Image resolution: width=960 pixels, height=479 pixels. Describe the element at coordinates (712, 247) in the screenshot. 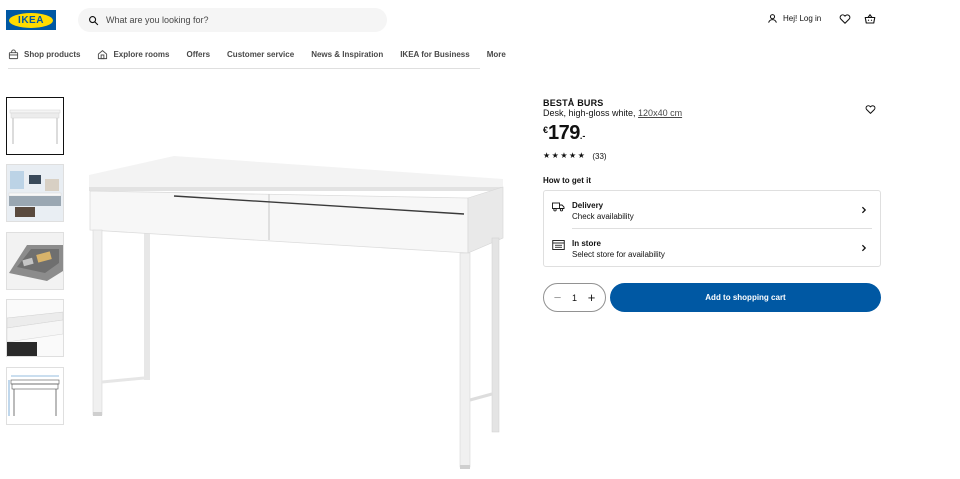

I see `in-store-option: In store Select store for availability` at that location.